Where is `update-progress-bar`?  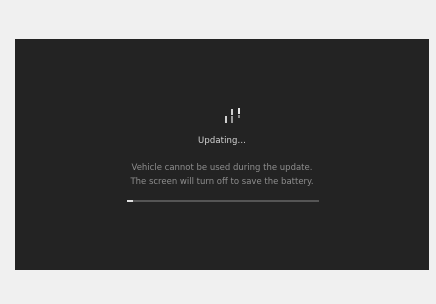
update-progress-bar is located at coordinates (223, 201).